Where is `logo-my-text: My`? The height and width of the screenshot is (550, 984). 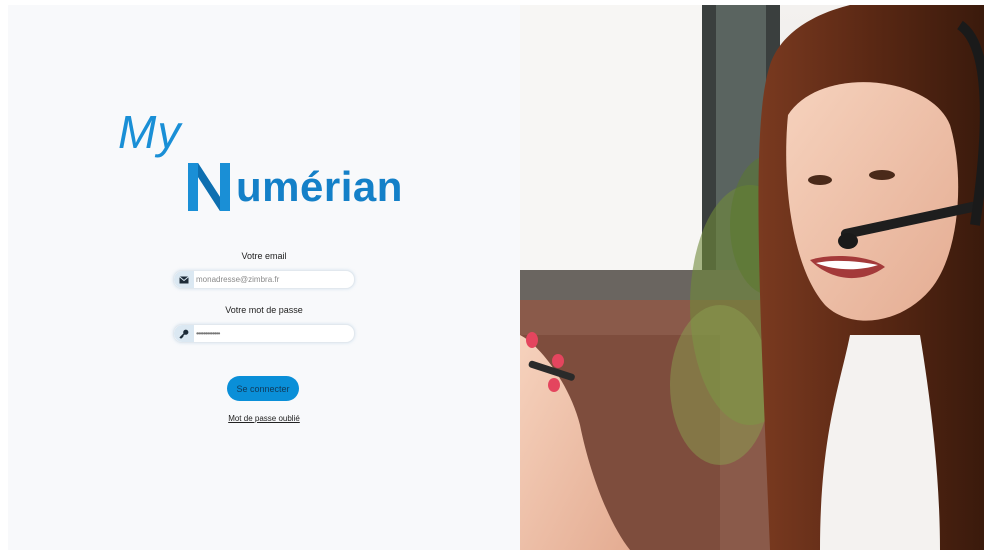 logo-my-text: My is located at coordinates (150, 132).